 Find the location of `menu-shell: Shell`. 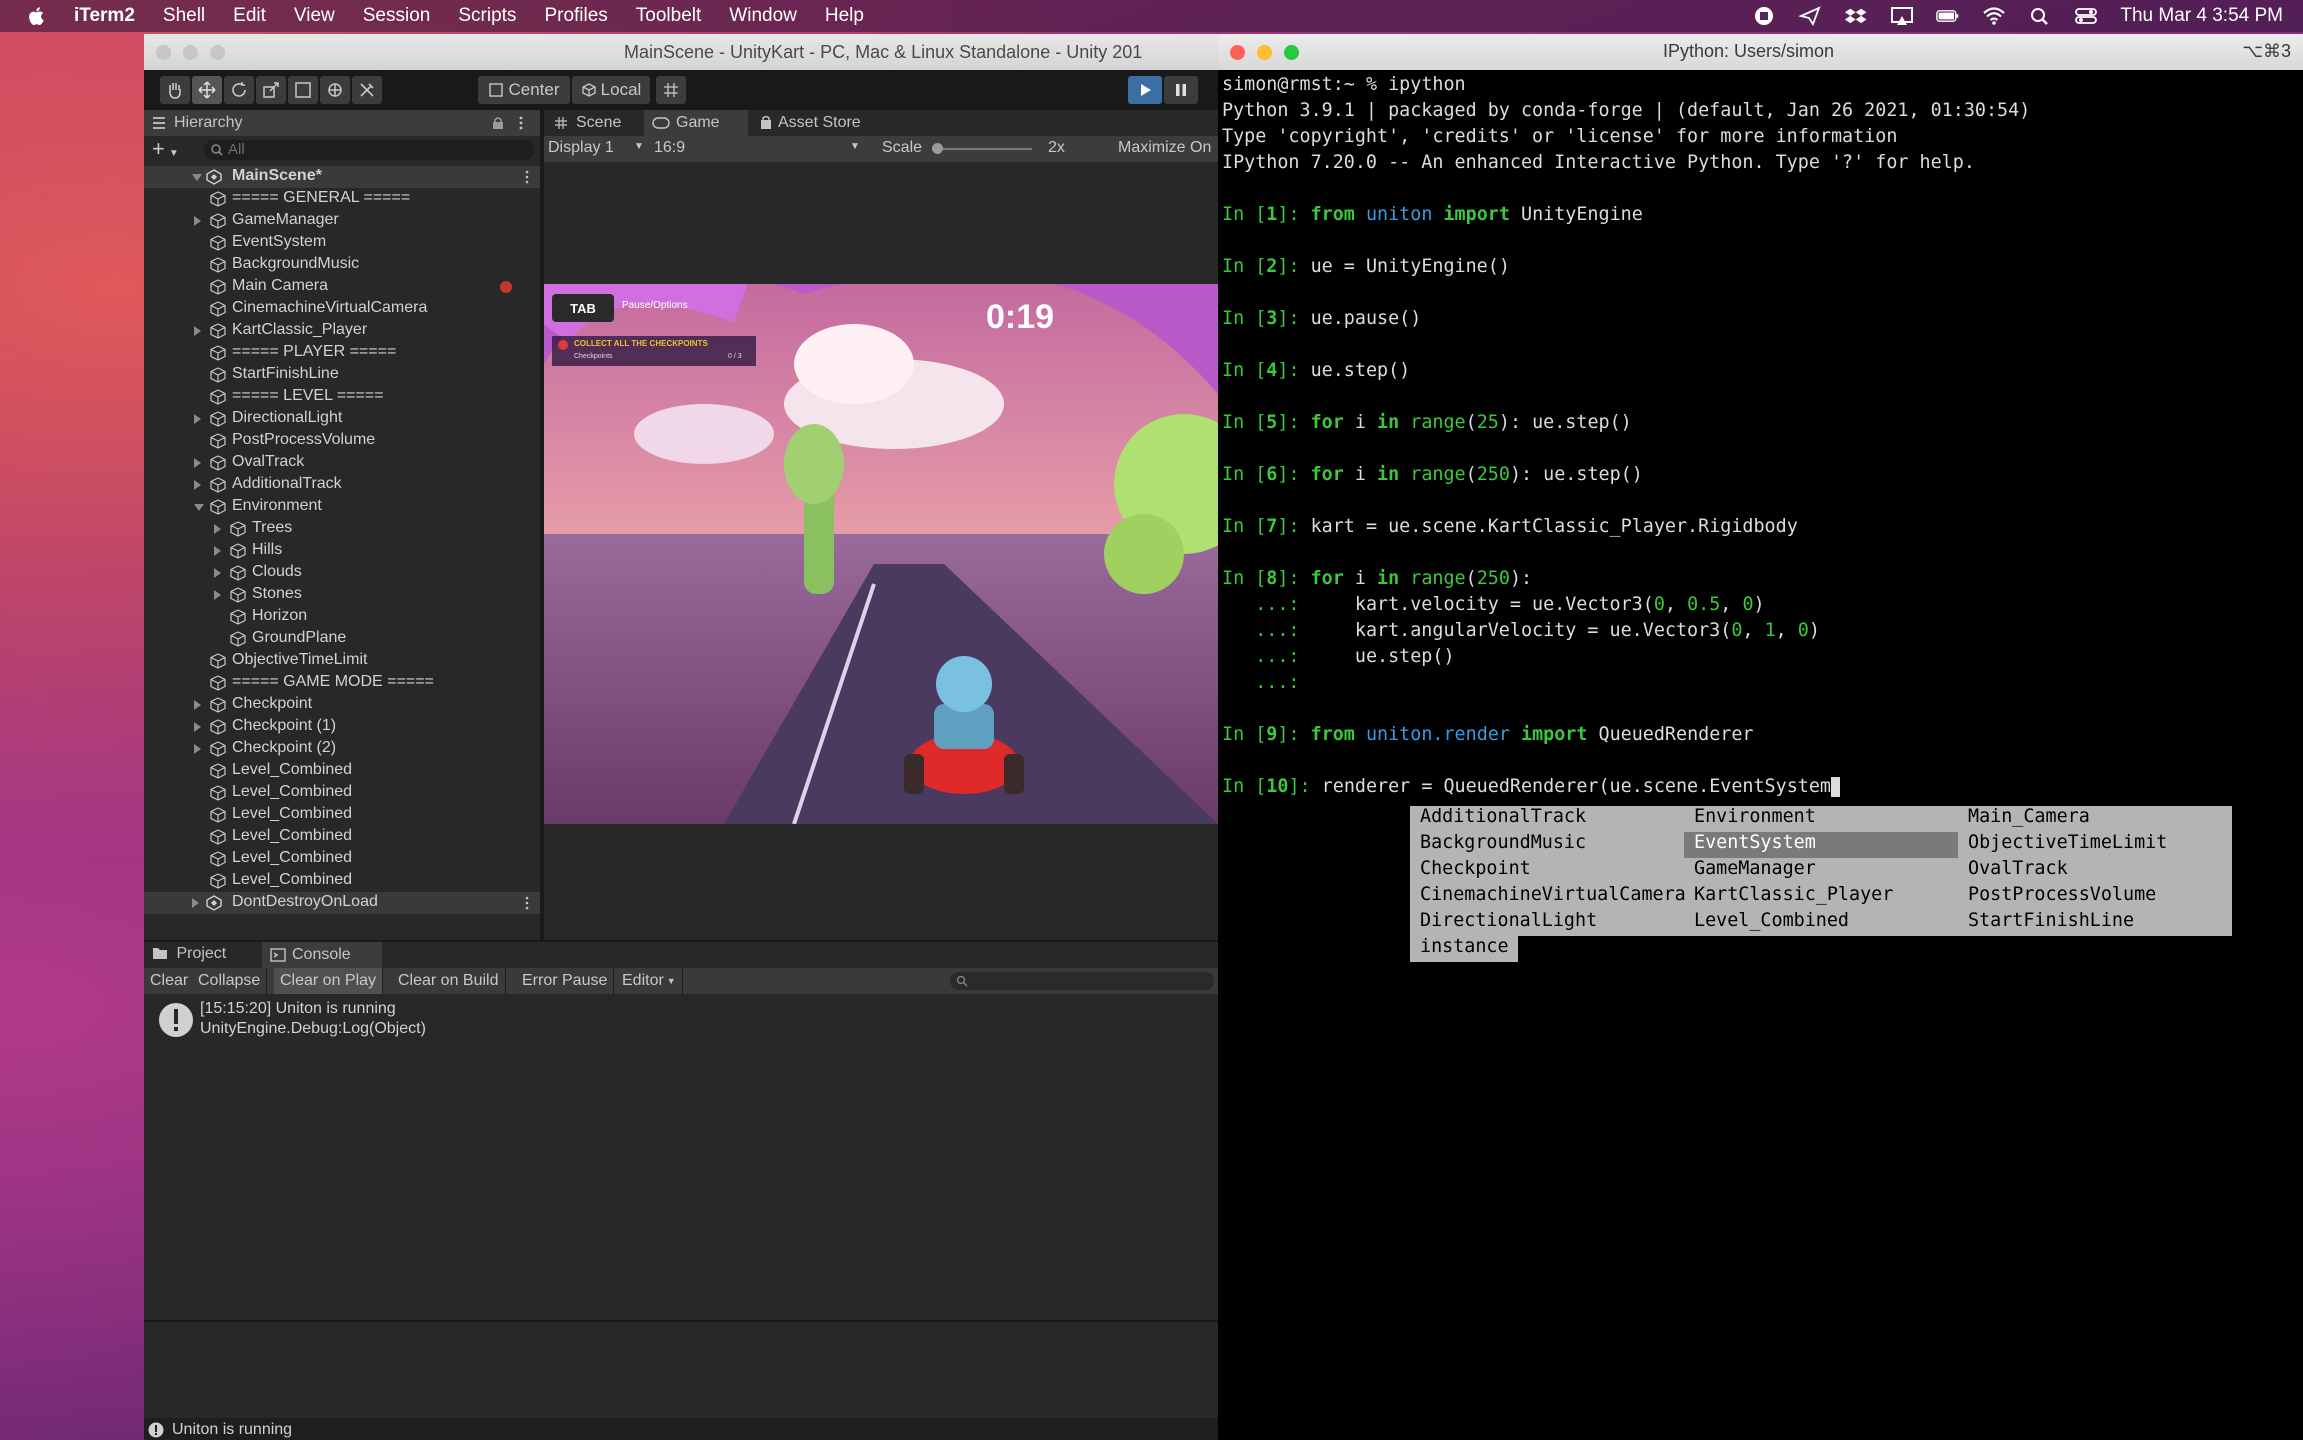

menu-shell: Shell is located at coordinates (184, 16).